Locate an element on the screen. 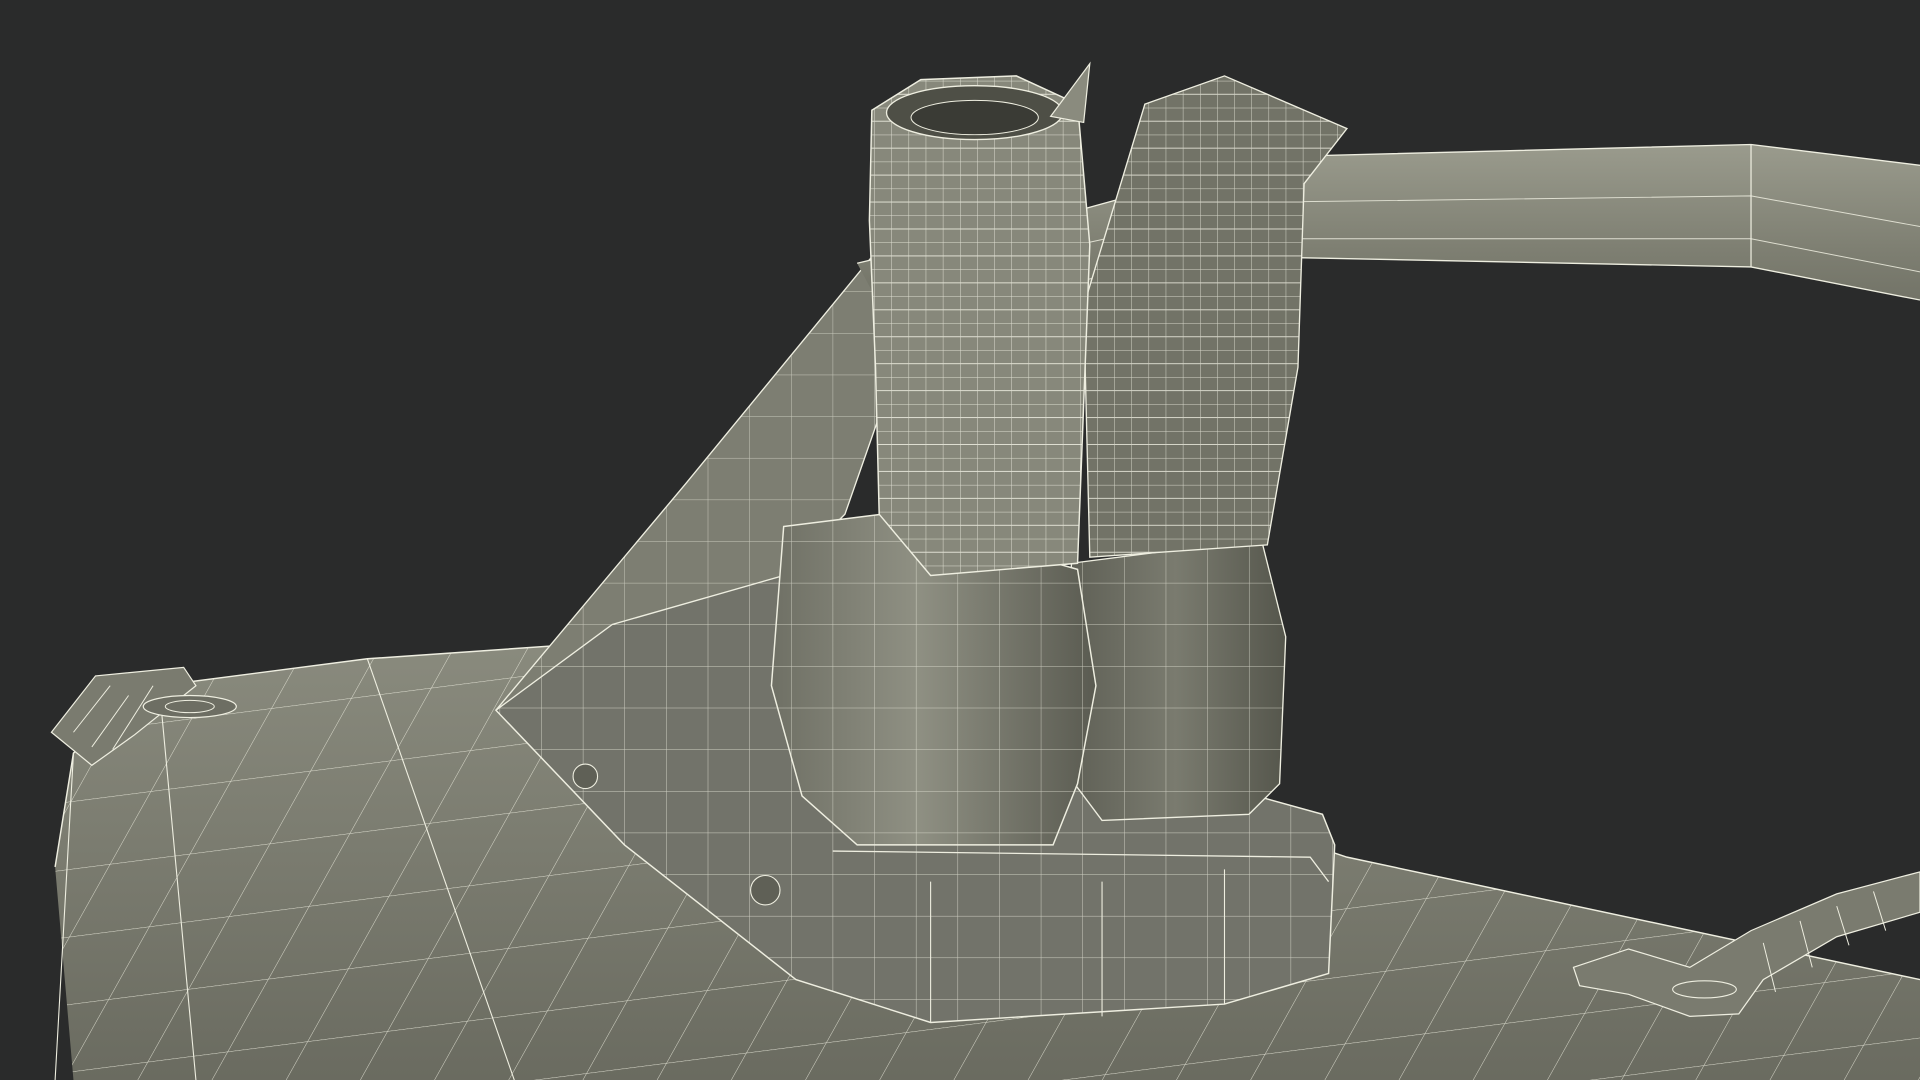 The height and width of the screenshot is (1080, 1920). left-bellows is located at coordinates (979, 326).